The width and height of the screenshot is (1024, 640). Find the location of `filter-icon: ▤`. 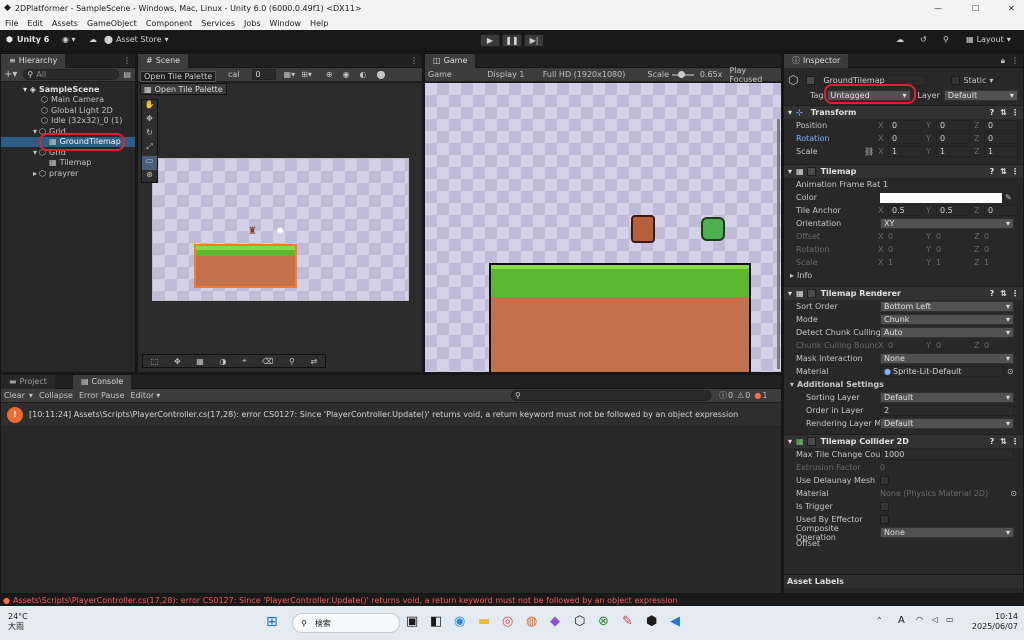

filter-icon: ▤ is located at coordinates (127, 74).